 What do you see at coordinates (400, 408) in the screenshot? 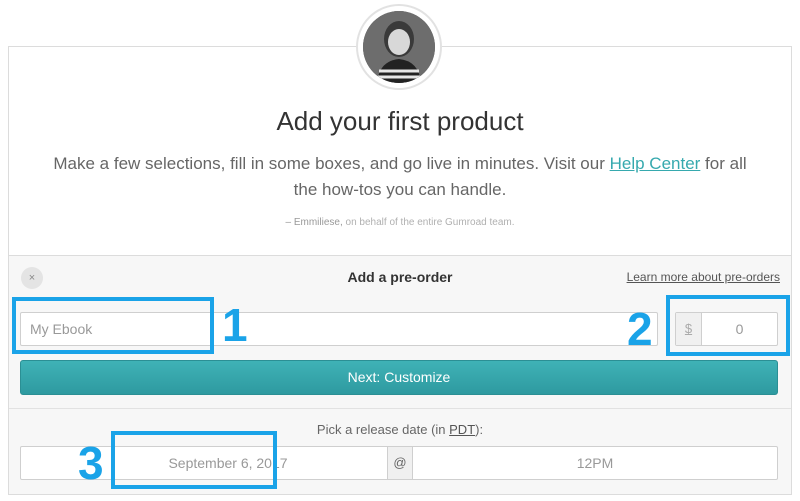
I see `divider` at bounding box center [400, 408].